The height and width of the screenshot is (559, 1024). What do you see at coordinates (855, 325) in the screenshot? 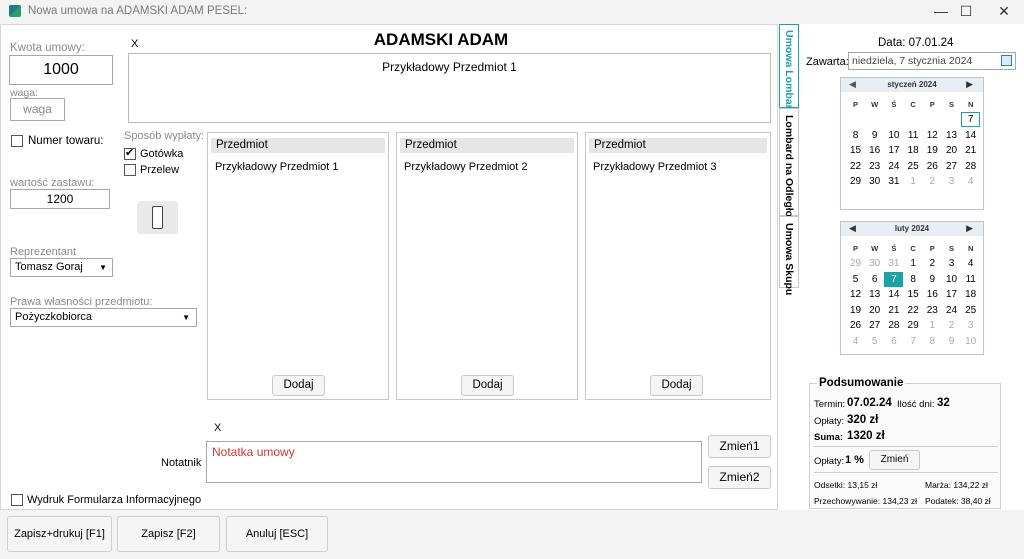
I see `calendar-day: 26` at bounding box center [855, 325].